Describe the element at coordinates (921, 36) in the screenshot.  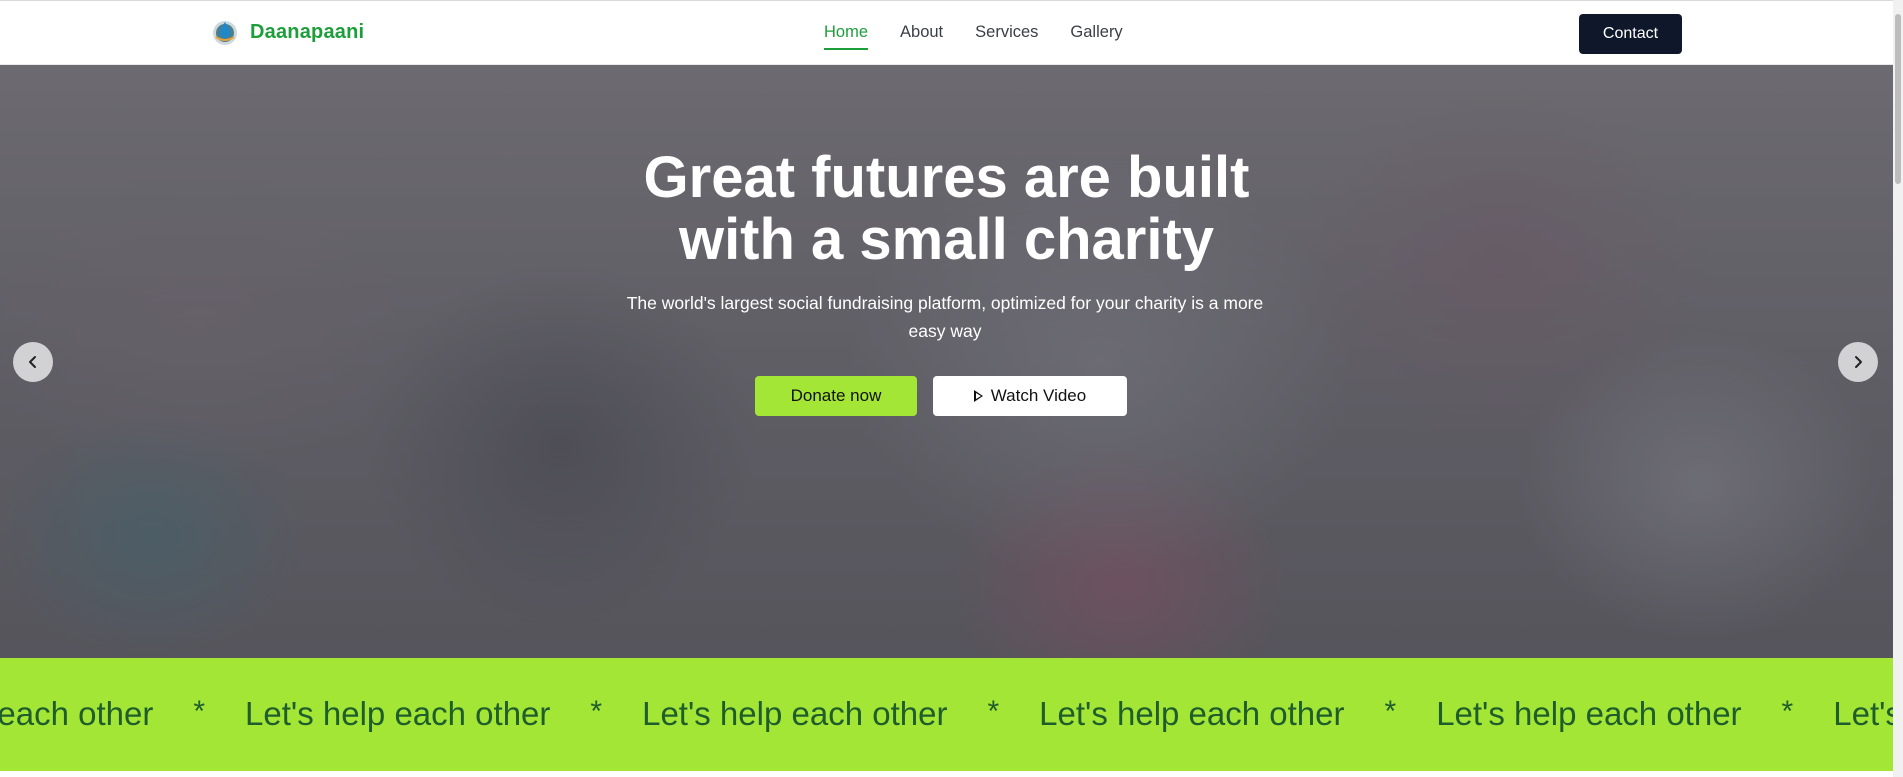
I see `nav-about: About` at that location.